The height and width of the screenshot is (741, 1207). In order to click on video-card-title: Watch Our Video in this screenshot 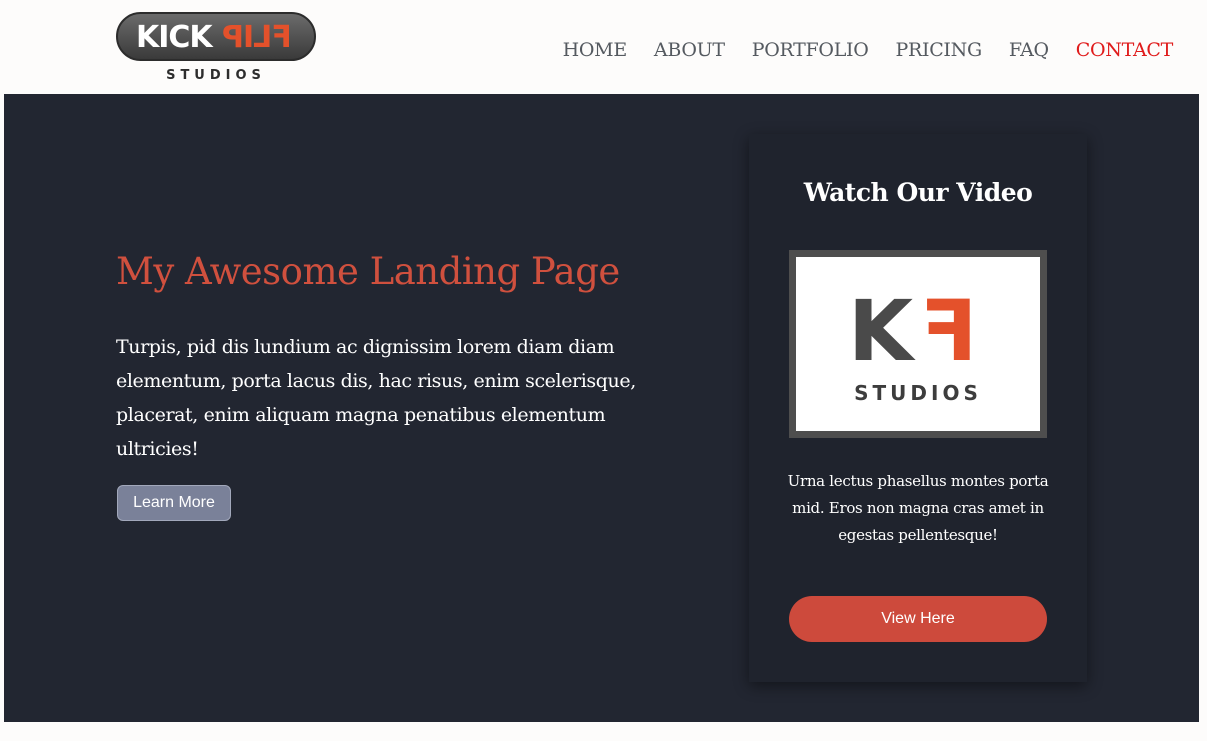, I will do `click(918, 192)`.